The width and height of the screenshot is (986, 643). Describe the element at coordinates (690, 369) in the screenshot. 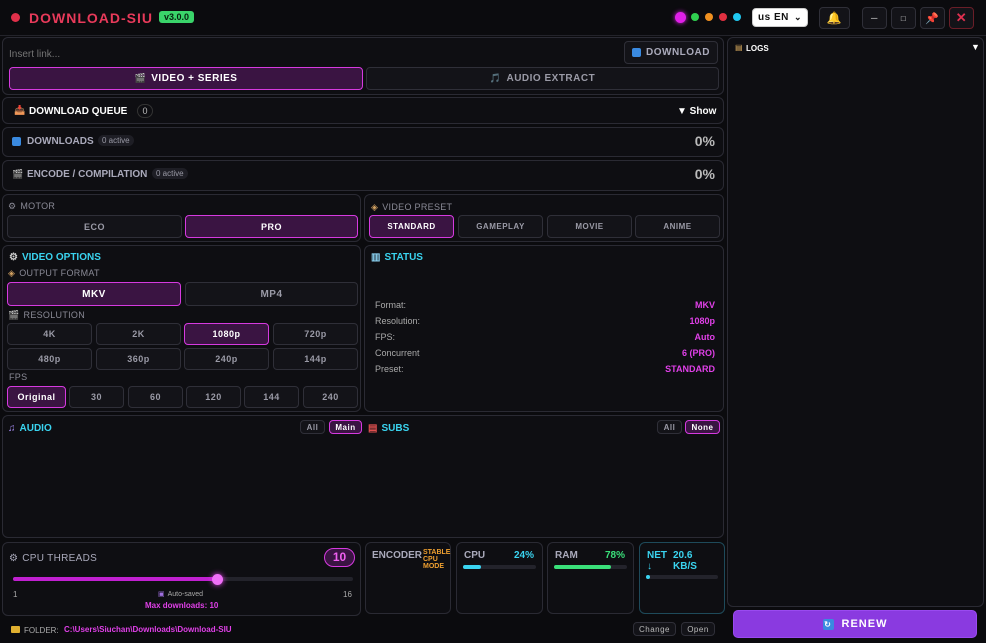

I see `status-value: STANDARD` at that location.